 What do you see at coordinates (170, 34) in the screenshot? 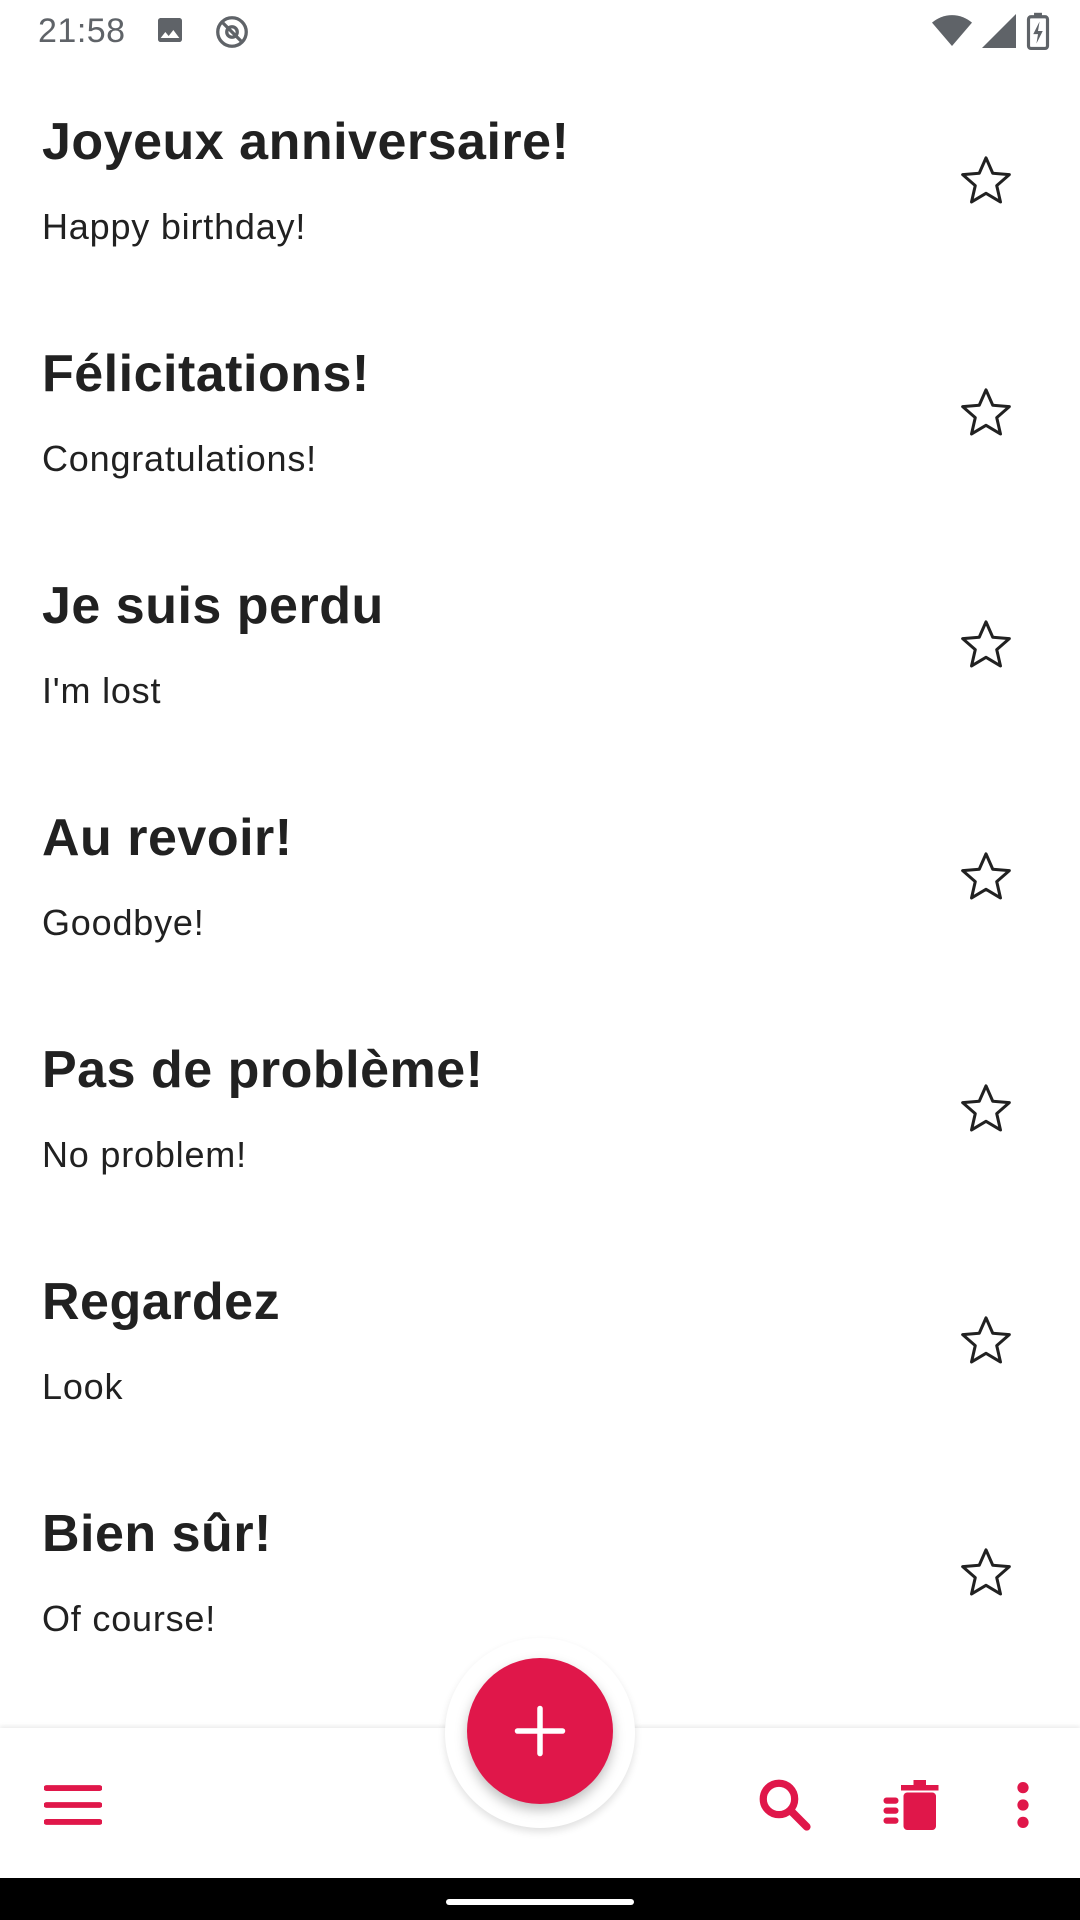
I see `image-icon` at bounding box center [170, 34].